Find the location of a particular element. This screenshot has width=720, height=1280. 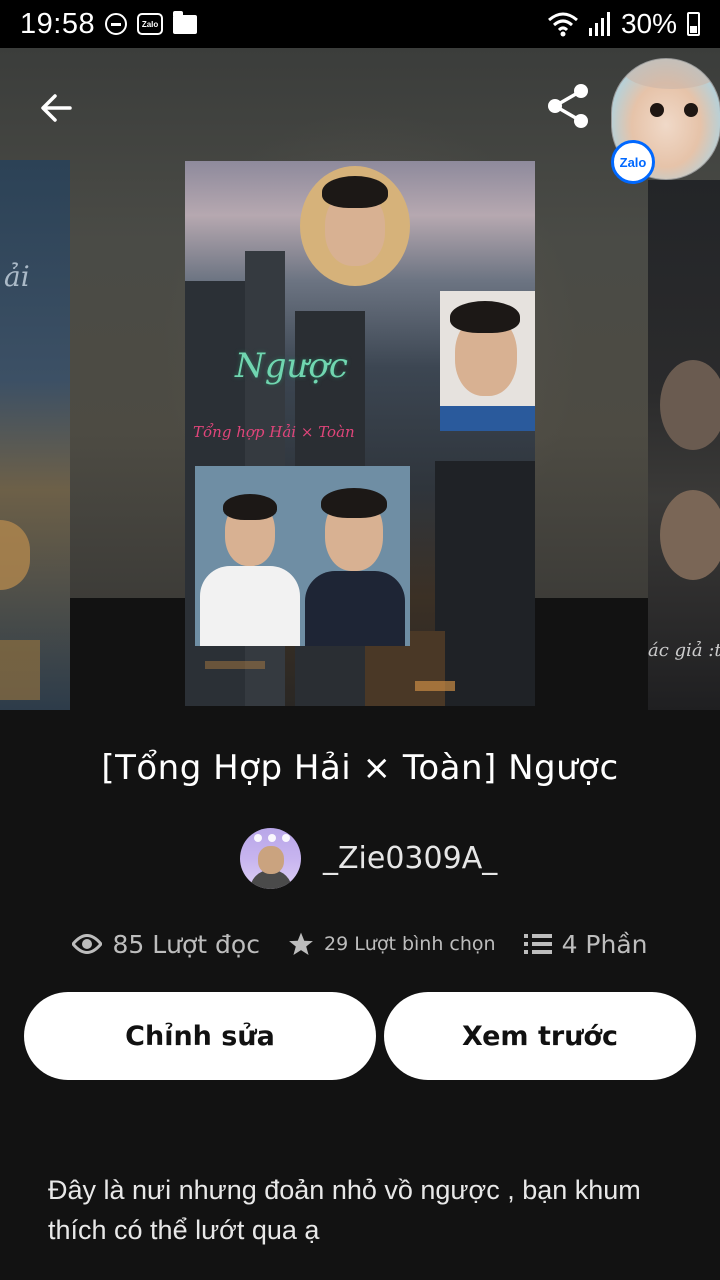

wifi-icon is located at coordinates (563, 24).